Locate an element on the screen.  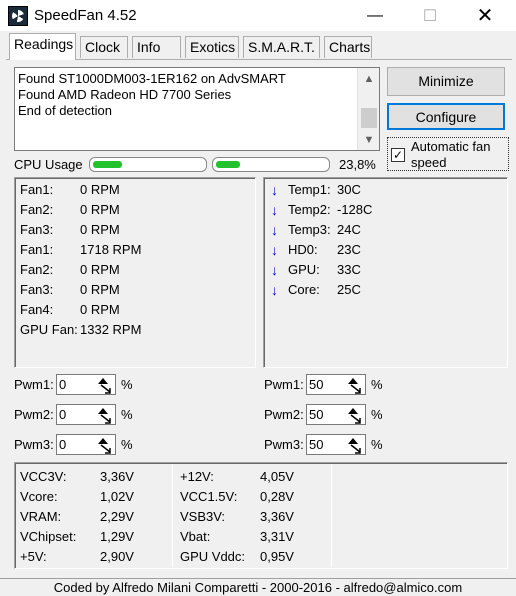
scroll-up-icon: ▲ is located at coordinates (369, 79).